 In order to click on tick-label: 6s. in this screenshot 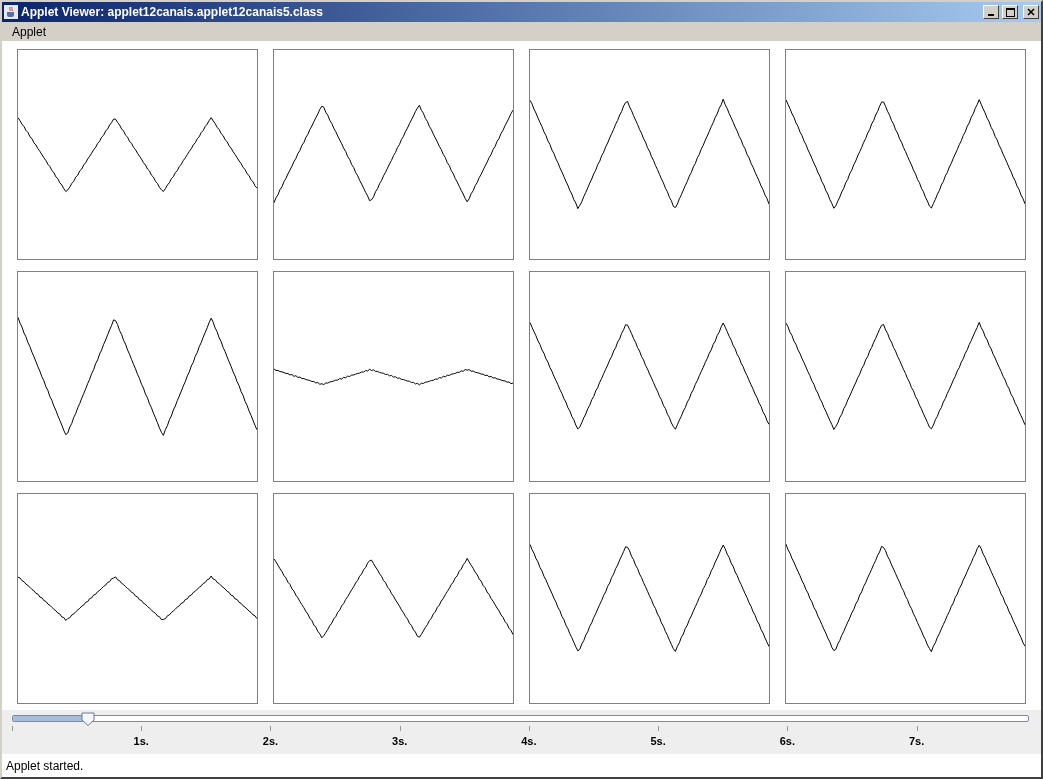, I will do `click(787, 740)`.